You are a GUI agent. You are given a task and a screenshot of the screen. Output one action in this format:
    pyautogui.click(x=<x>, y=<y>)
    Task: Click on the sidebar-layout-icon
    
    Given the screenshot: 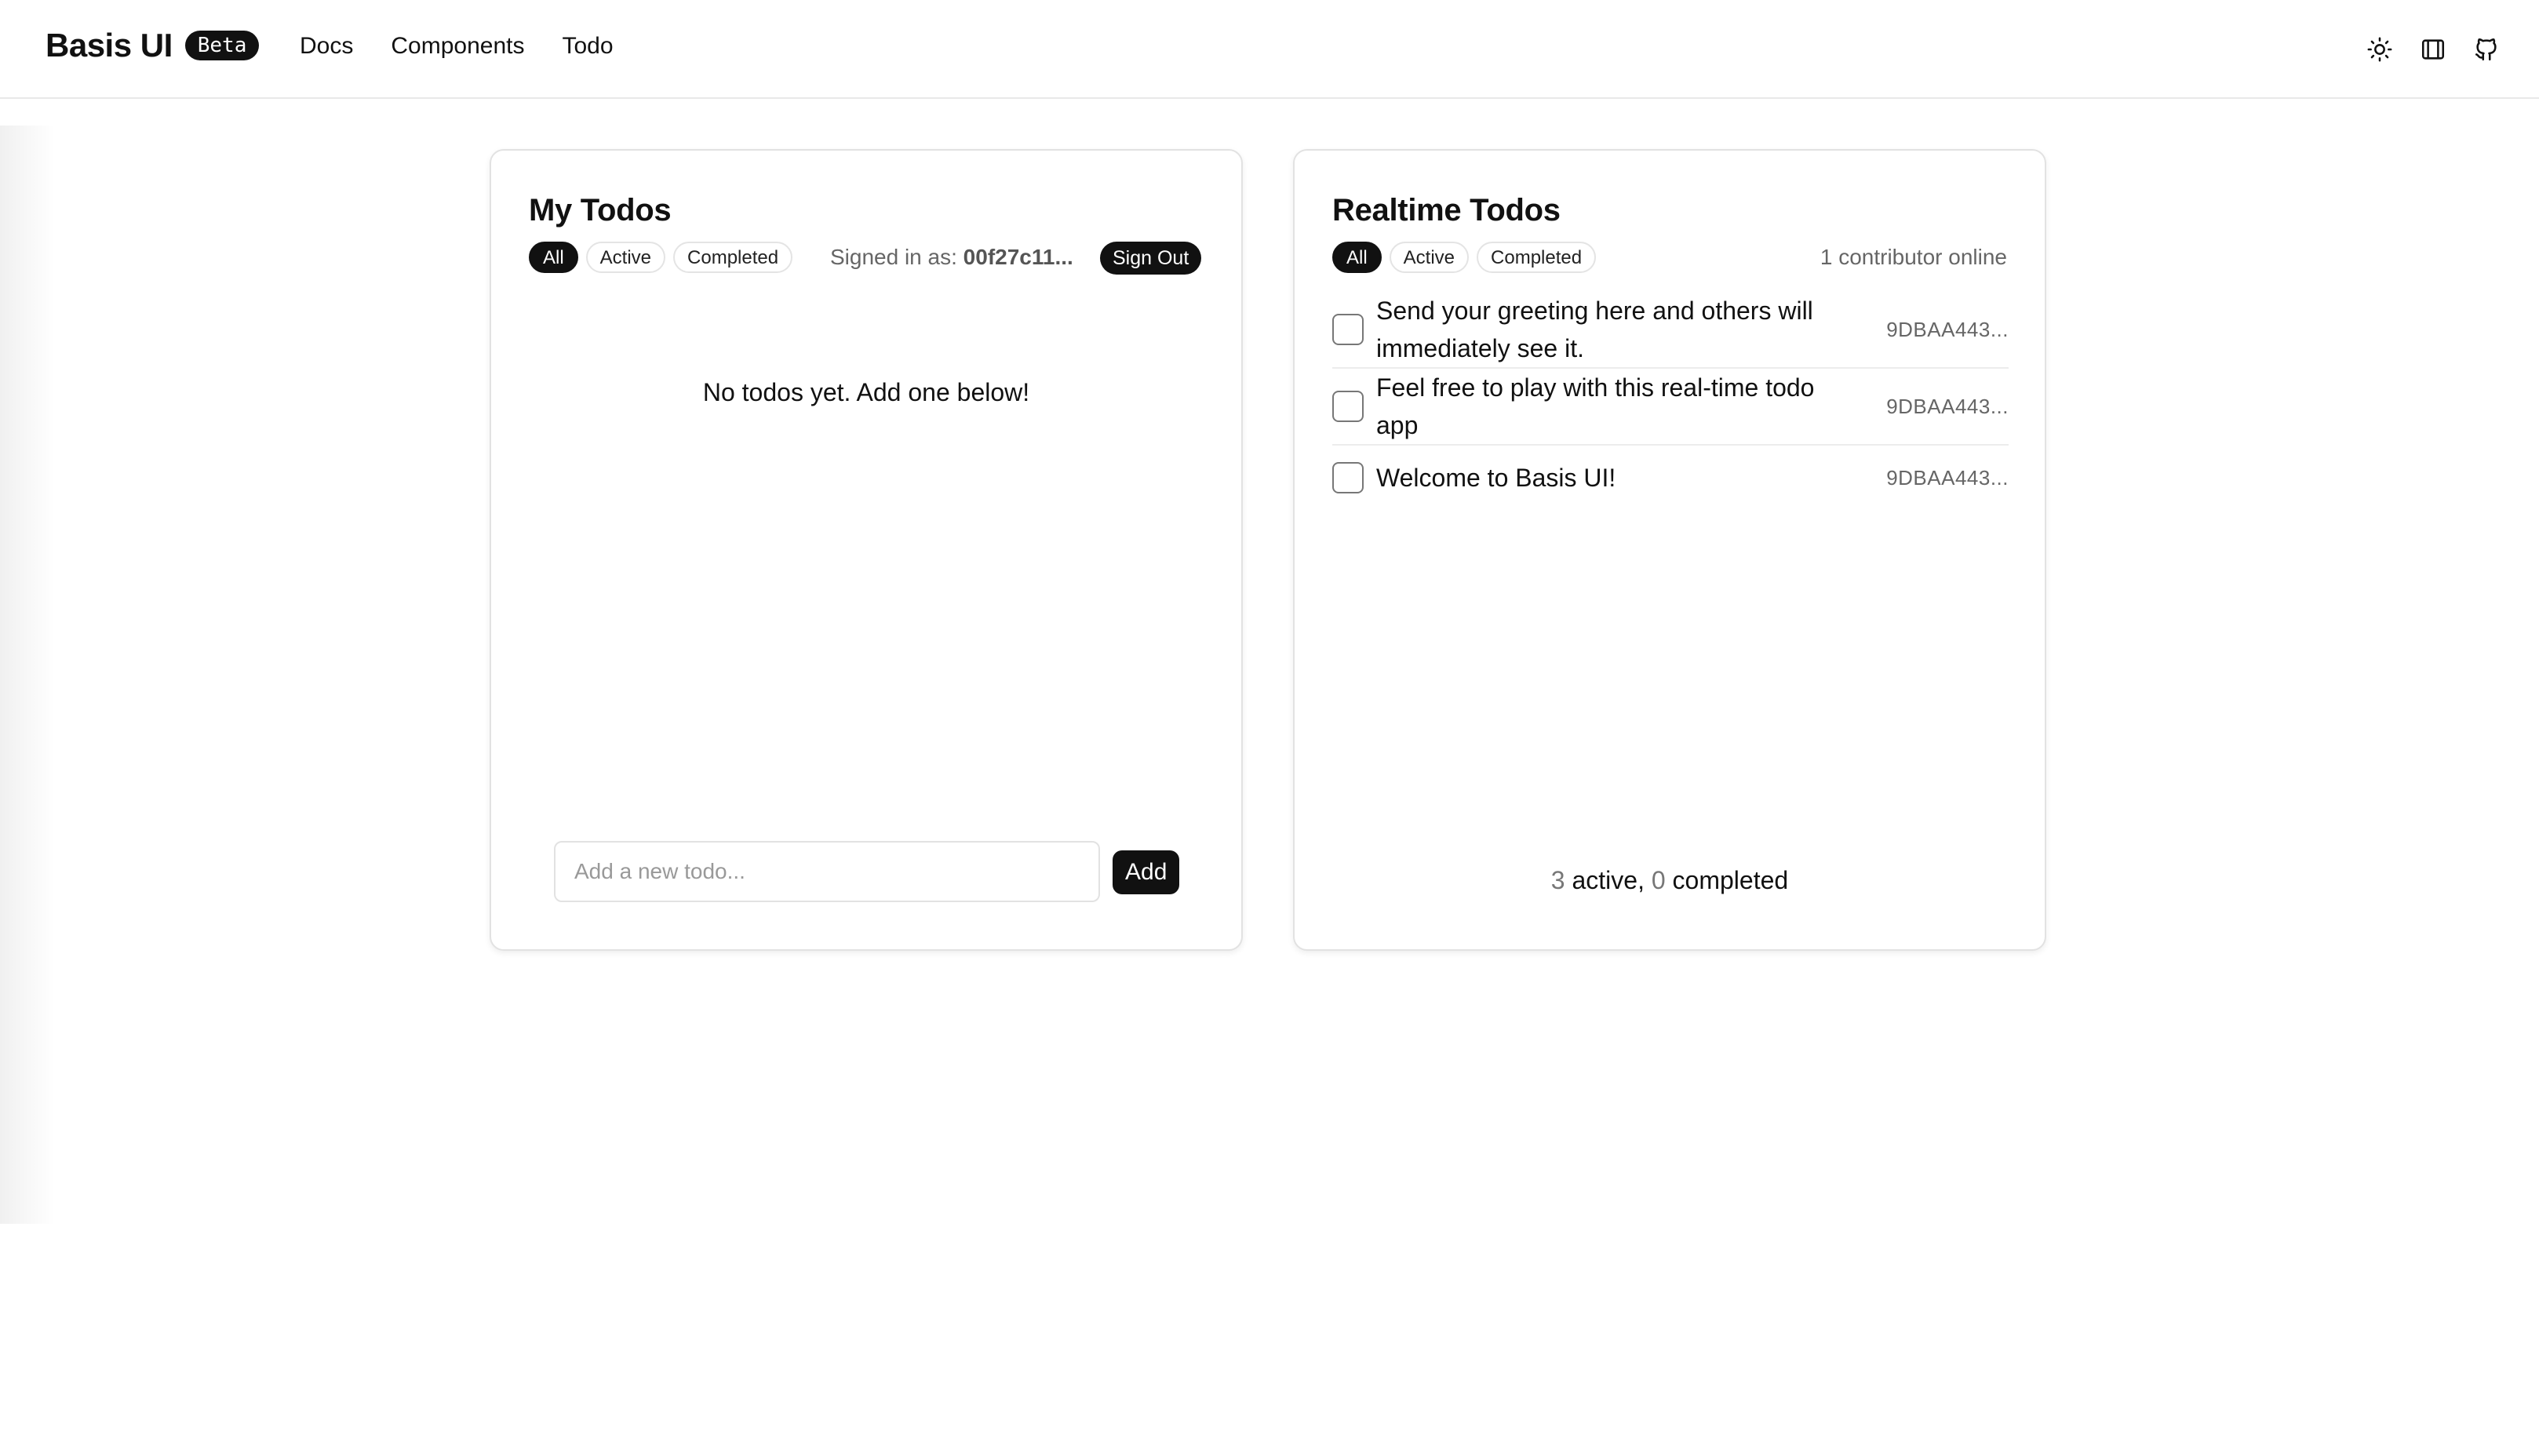 What is the action you would take?
    pyautogui.click(x=2433, y=49)
    